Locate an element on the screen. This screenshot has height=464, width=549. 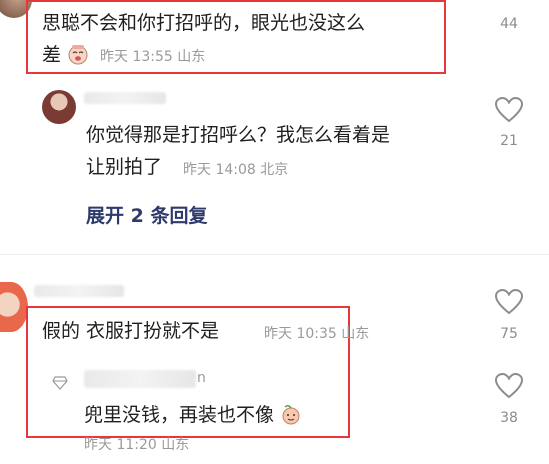
comment-text: 让别拍了 is located at coordinates (124, 167).